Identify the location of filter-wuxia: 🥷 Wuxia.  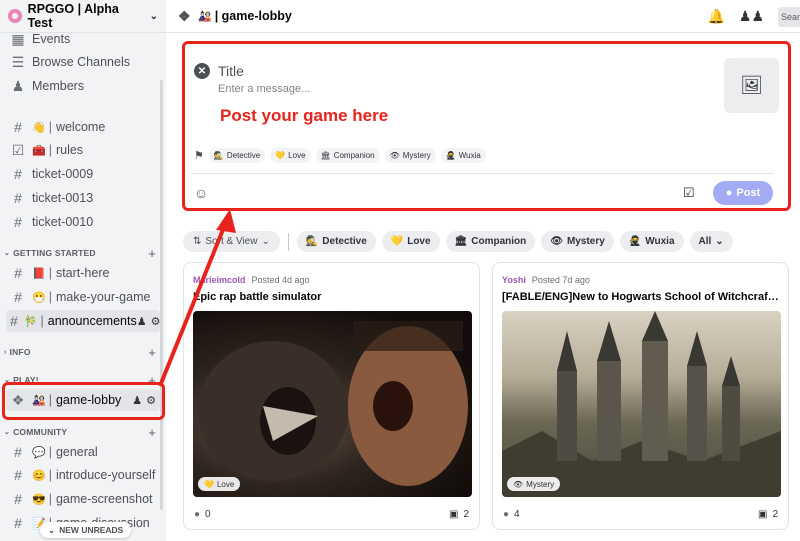
(651, 241).